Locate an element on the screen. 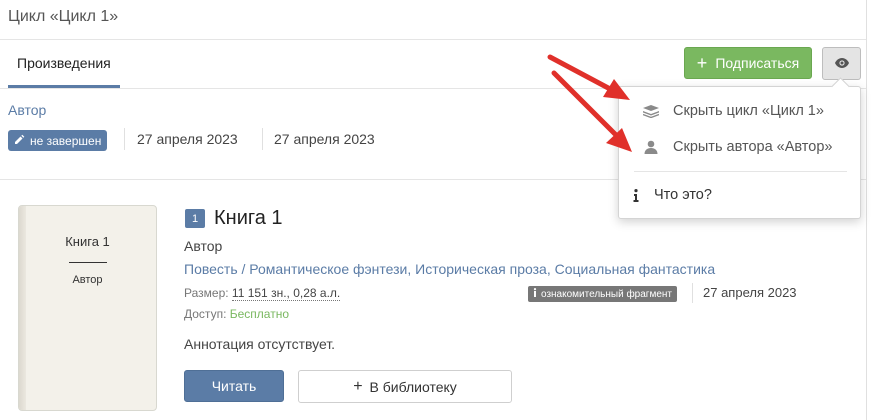 The height and width of the screenshot is (420, 876). size-label: Размер: is located at coordinates (206, 293).